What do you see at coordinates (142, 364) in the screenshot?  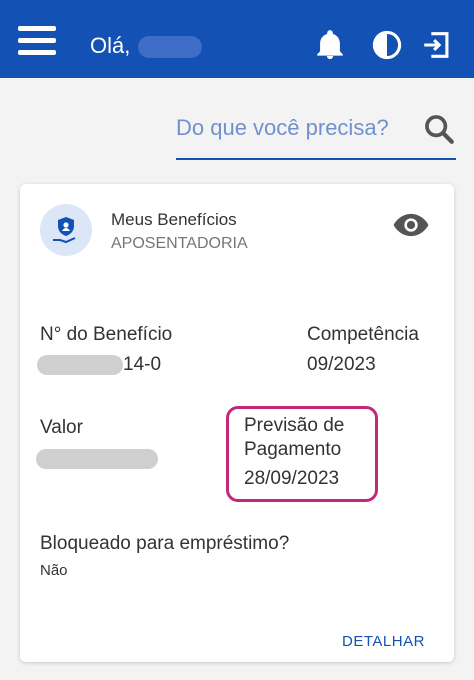 I see `benefit-number-value: 14-0` at bounding box center [142, 364].